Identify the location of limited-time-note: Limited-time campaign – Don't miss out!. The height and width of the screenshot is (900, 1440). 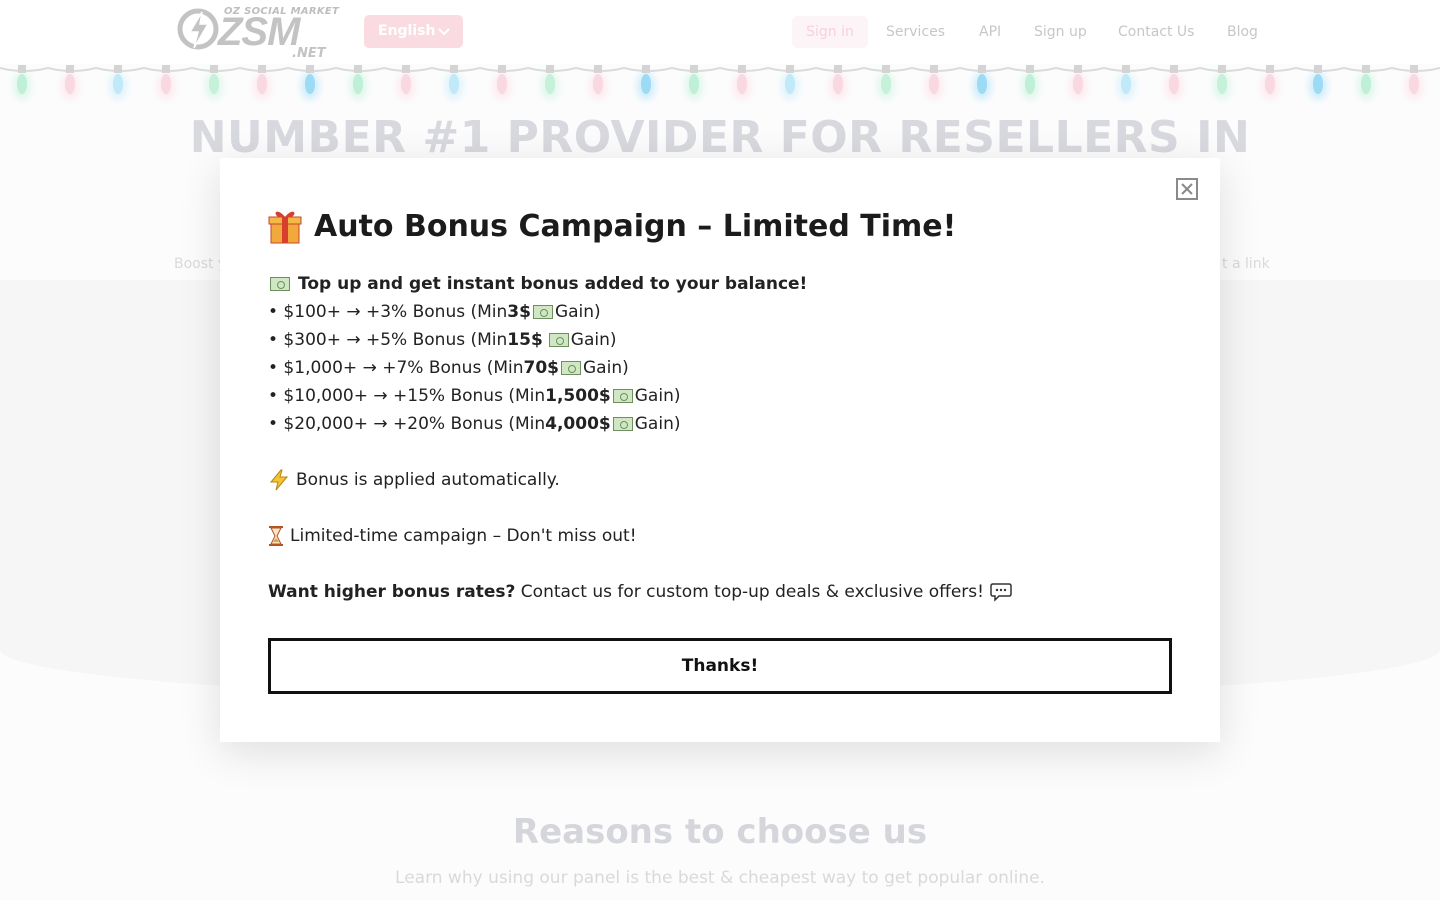
(728, 536).